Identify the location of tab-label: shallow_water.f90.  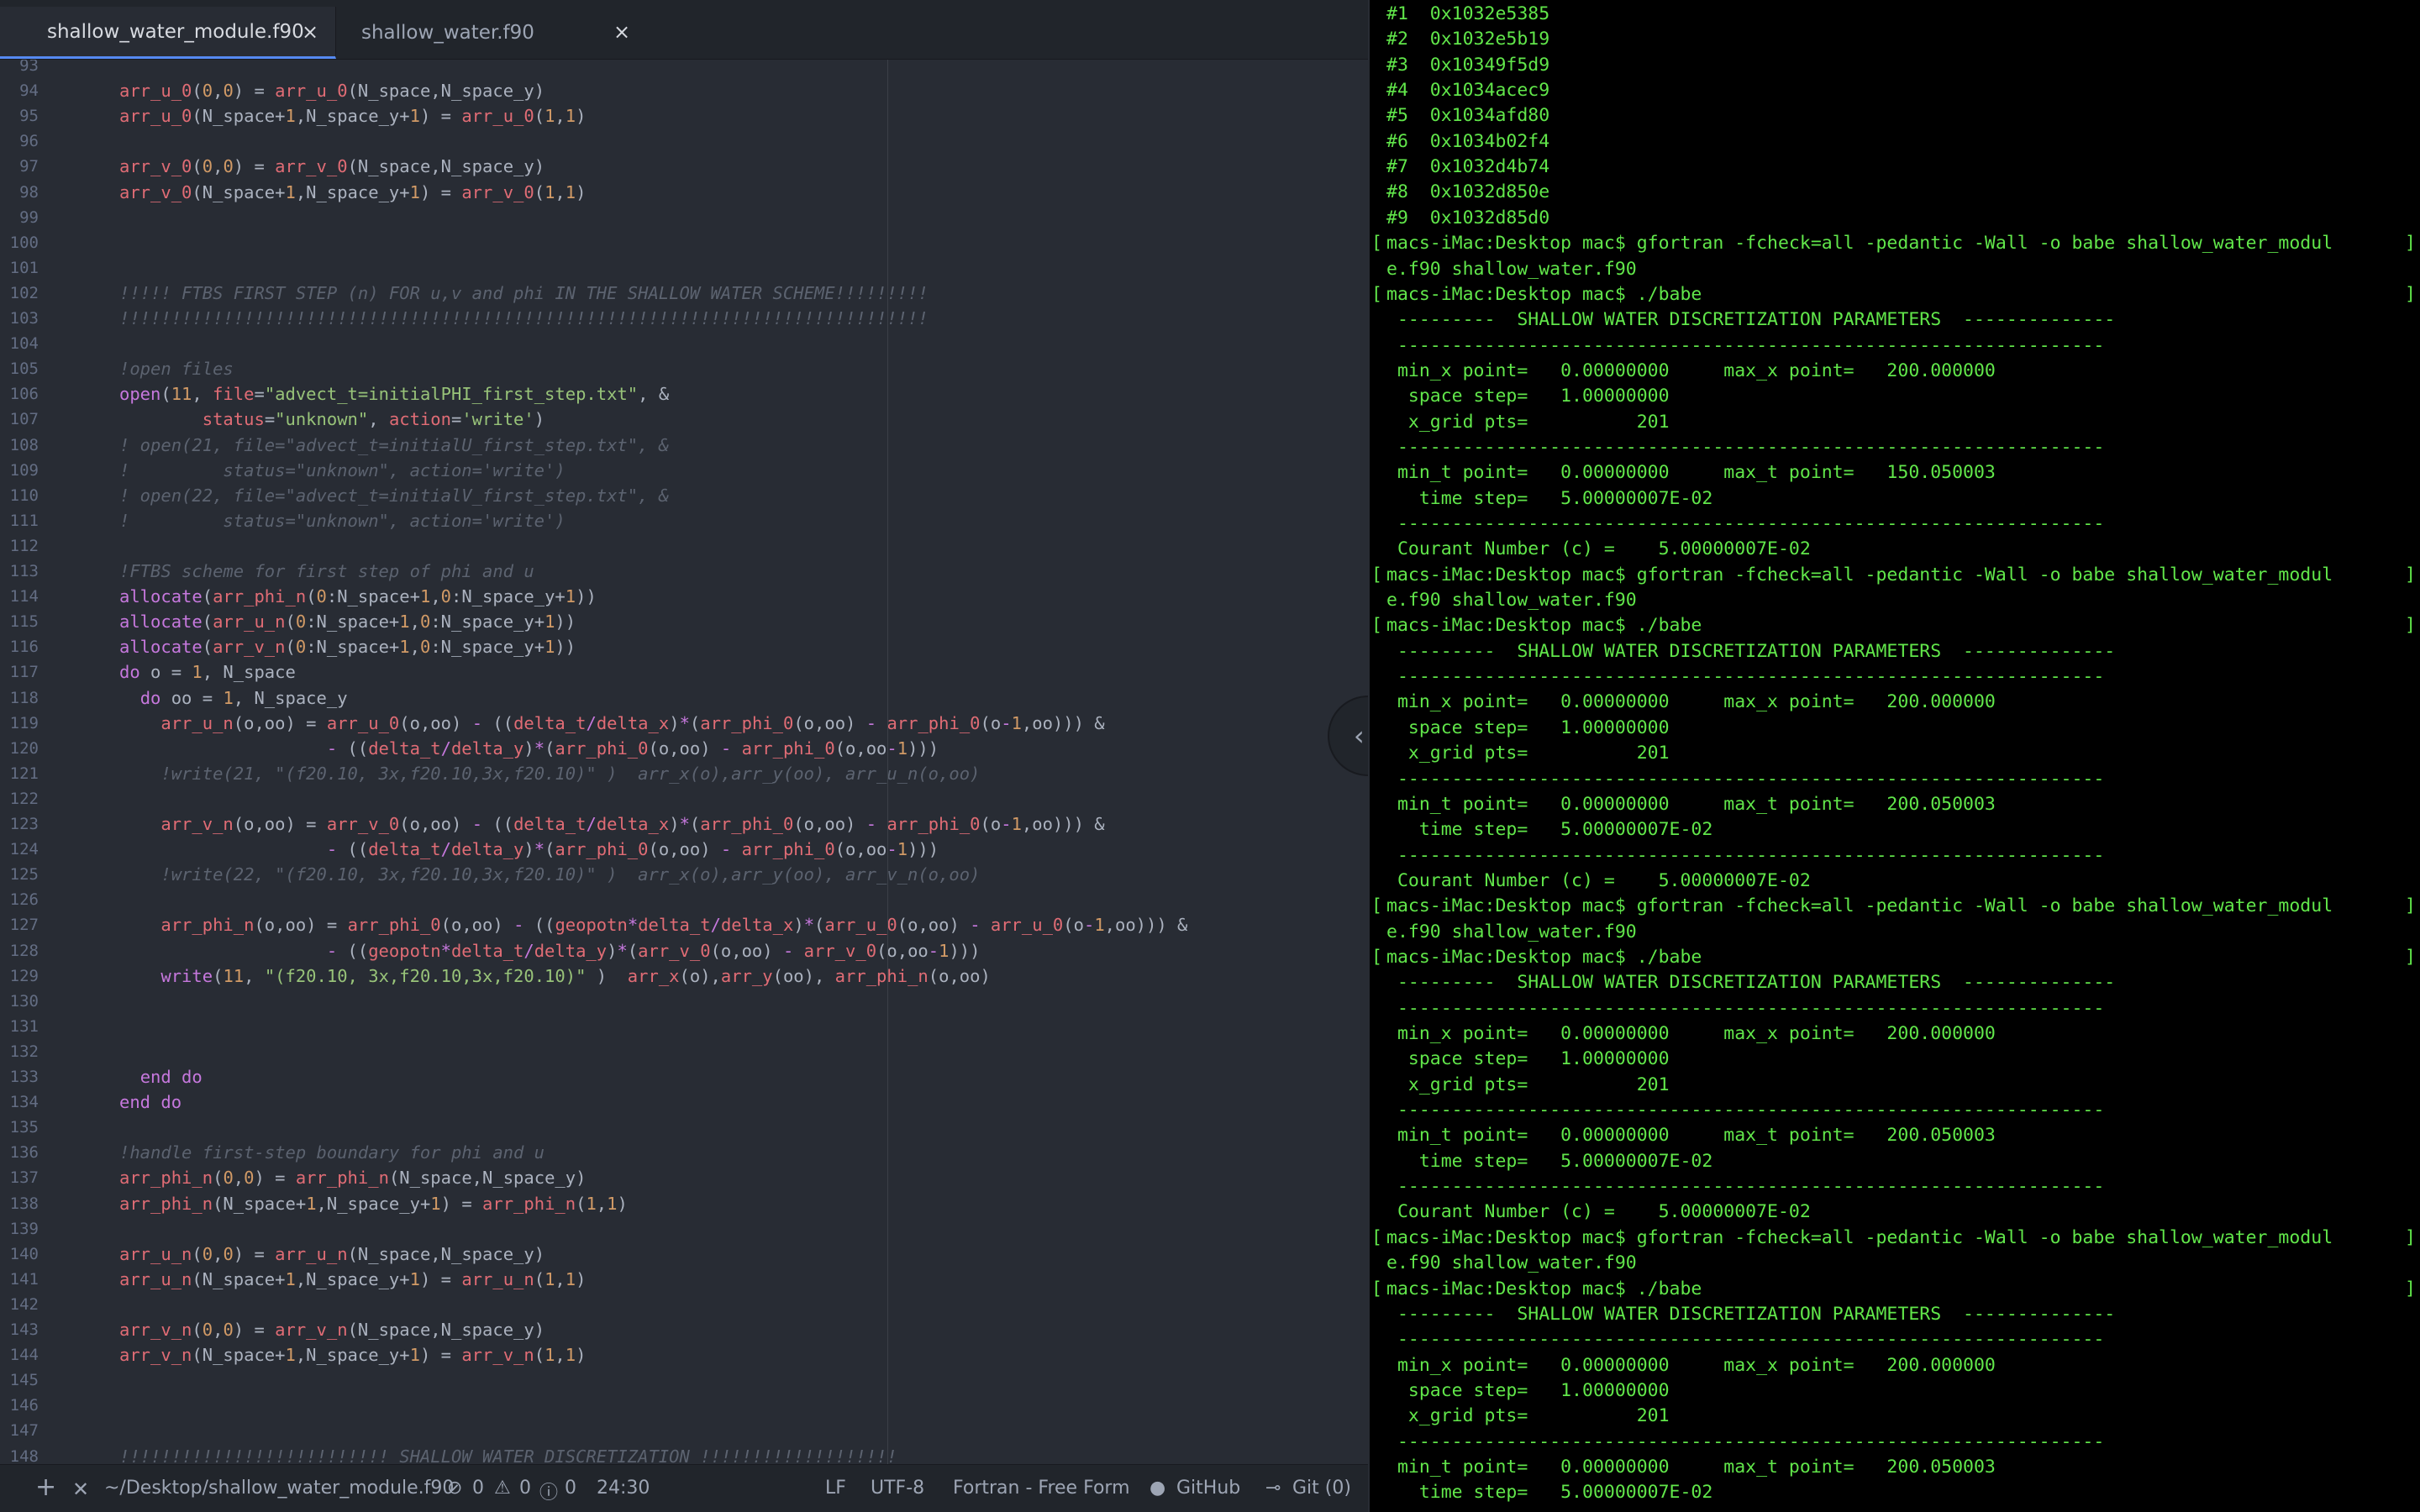
(448, 33).